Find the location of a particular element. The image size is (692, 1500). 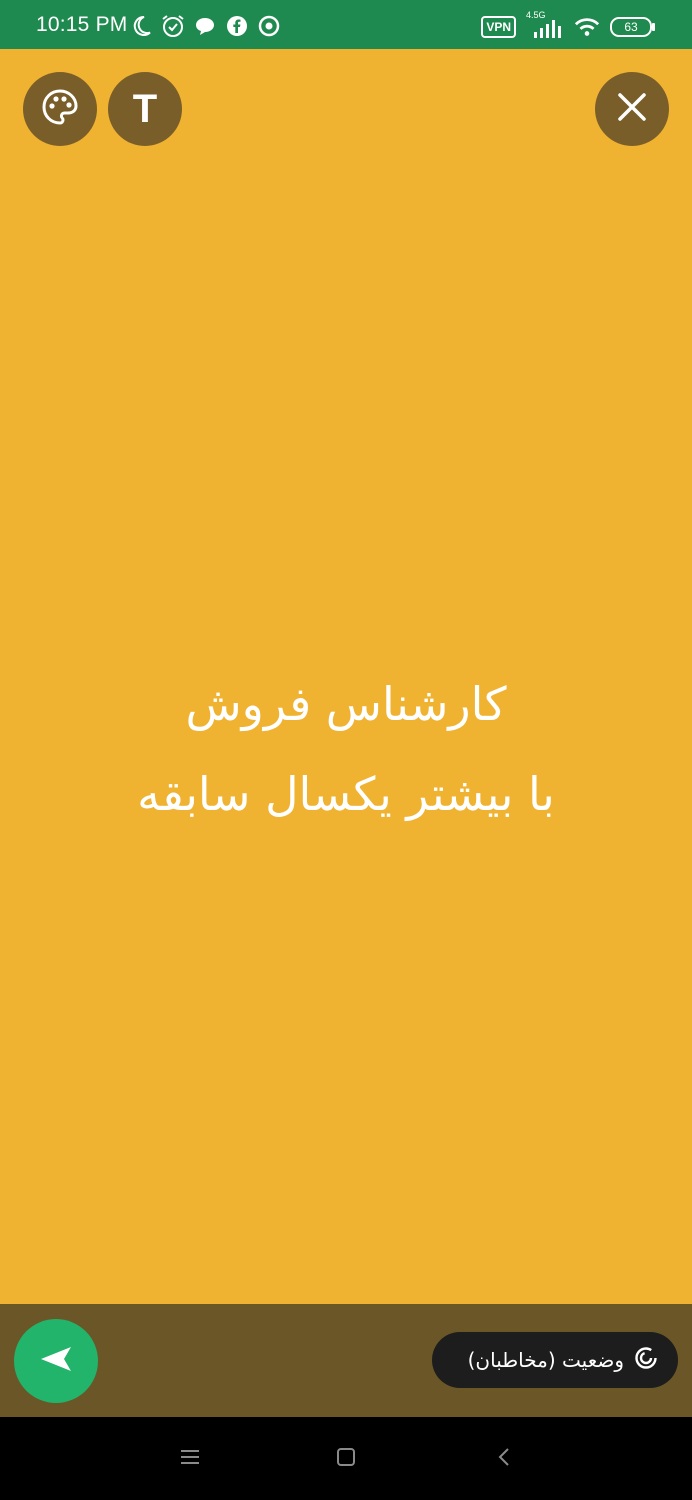

status-ring-icon is located at coordinates (646, 1360).